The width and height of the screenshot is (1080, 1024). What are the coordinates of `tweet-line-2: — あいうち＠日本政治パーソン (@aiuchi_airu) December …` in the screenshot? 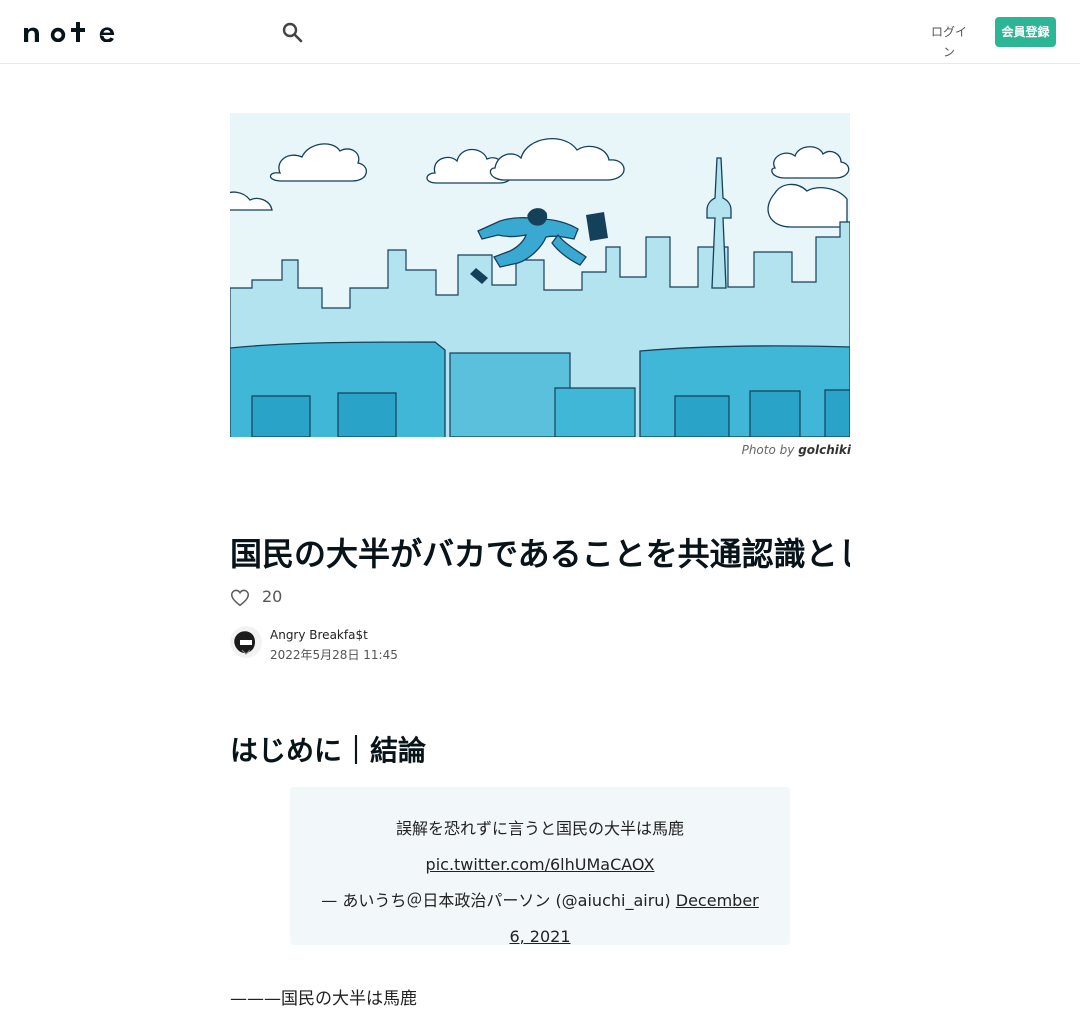 It's located at (540, 919).